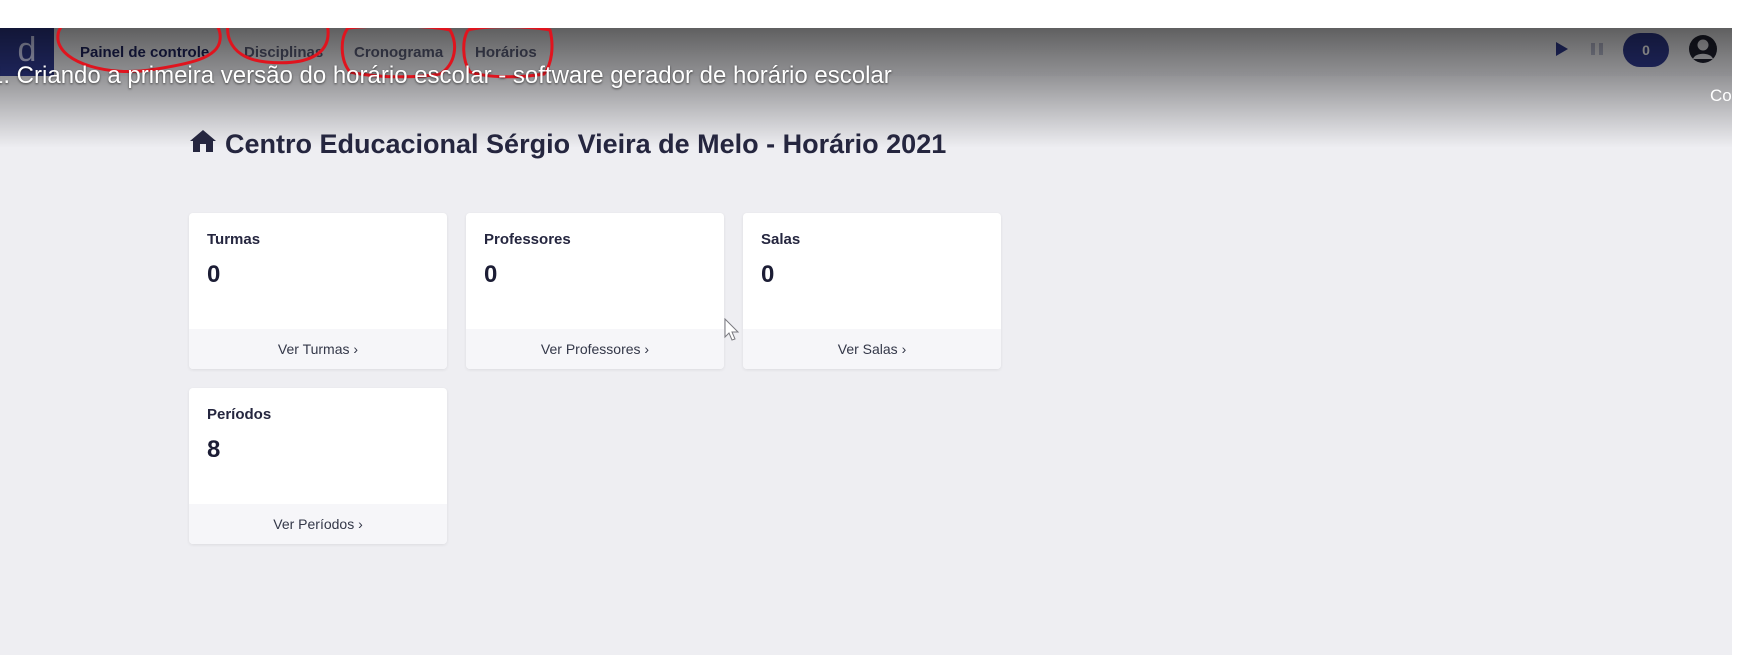 This screenshot has height=655, width=1742. I want to click on ver-turmas-link: Ver Turmas ›, so click(318, 349).